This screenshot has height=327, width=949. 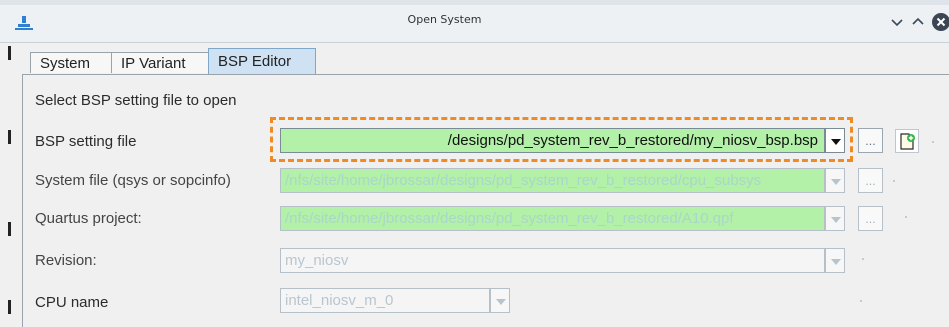 I want to click on system-file-label: System file (qsys or sopcinfo), so click(x=133, y=180).